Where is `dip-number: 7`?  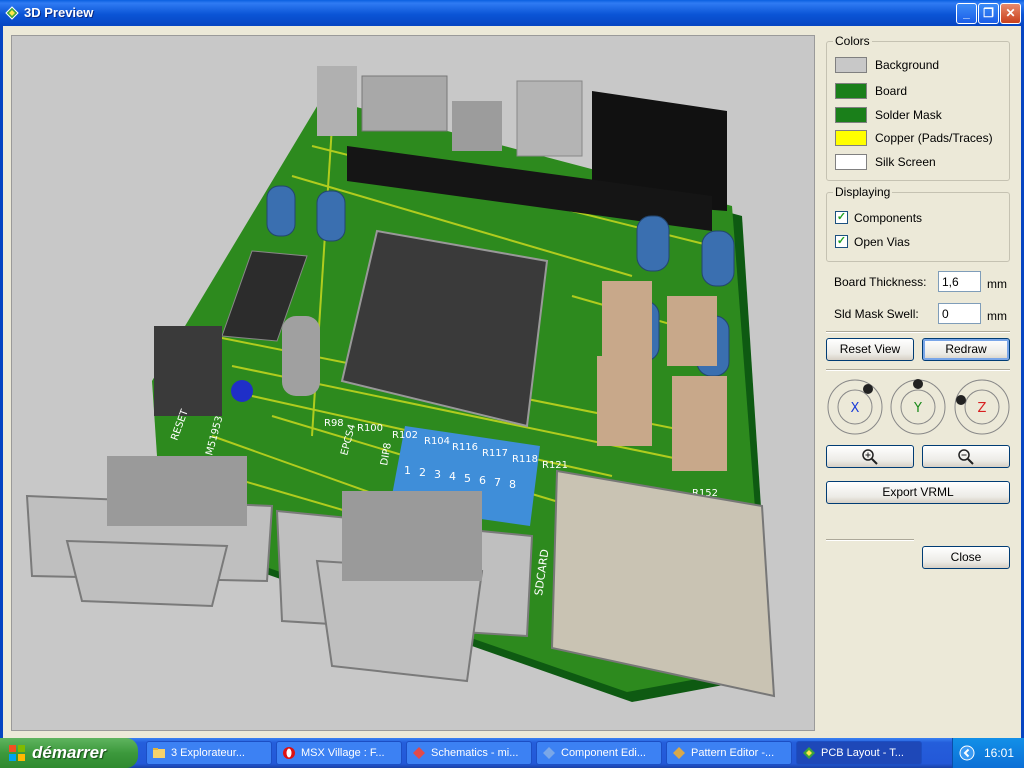 dip-number: 7 is located at coordinates (497, 482).